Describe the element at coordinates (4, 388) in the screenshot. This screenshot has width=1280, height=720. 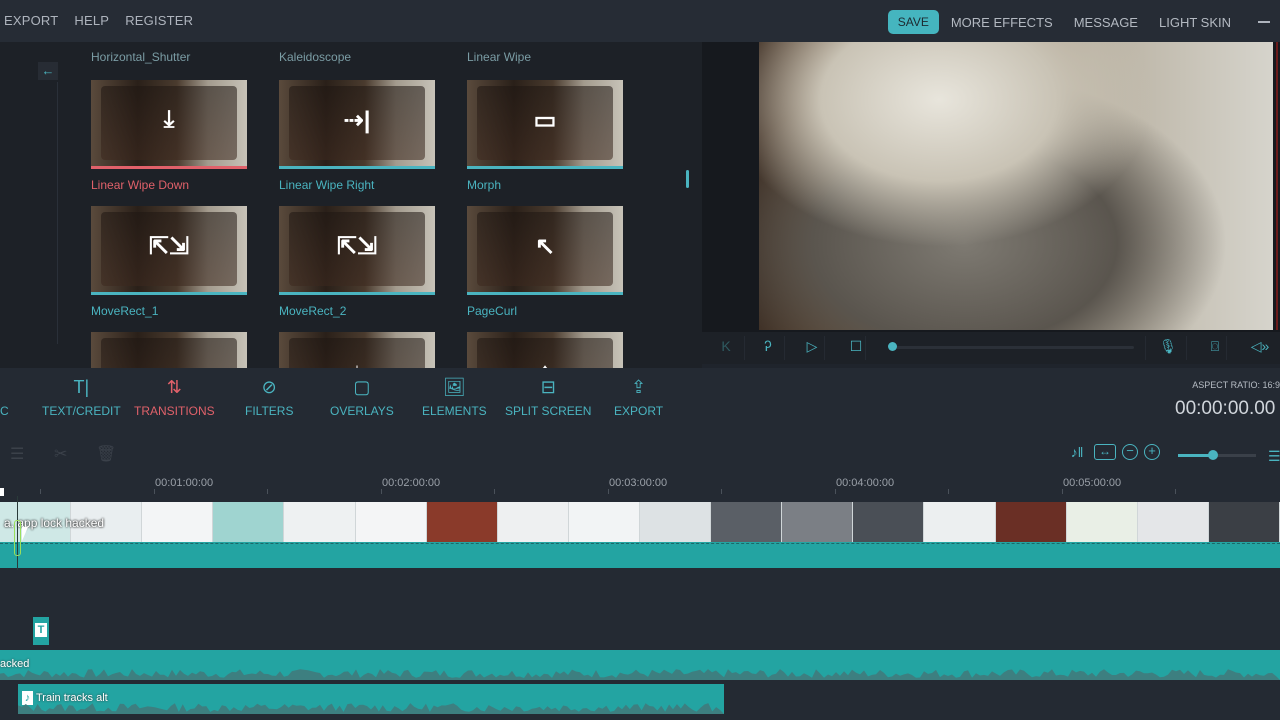
I see `tool-icon` at that location.